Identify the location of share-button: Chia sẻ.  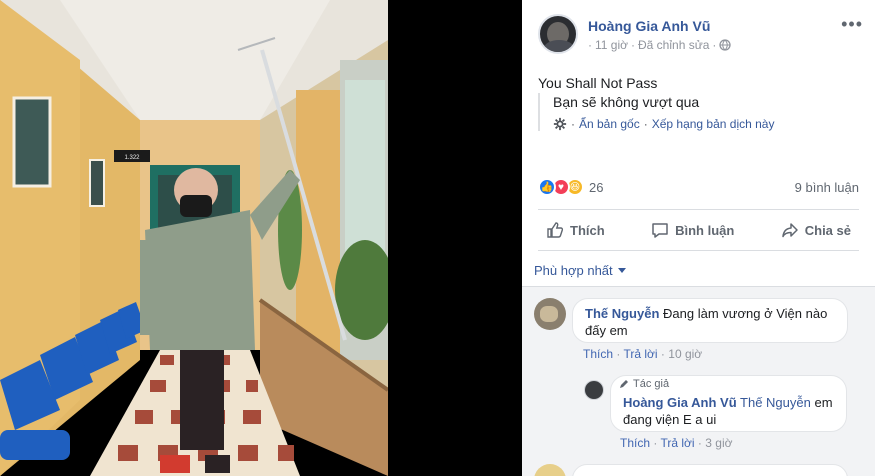
(816, 230).